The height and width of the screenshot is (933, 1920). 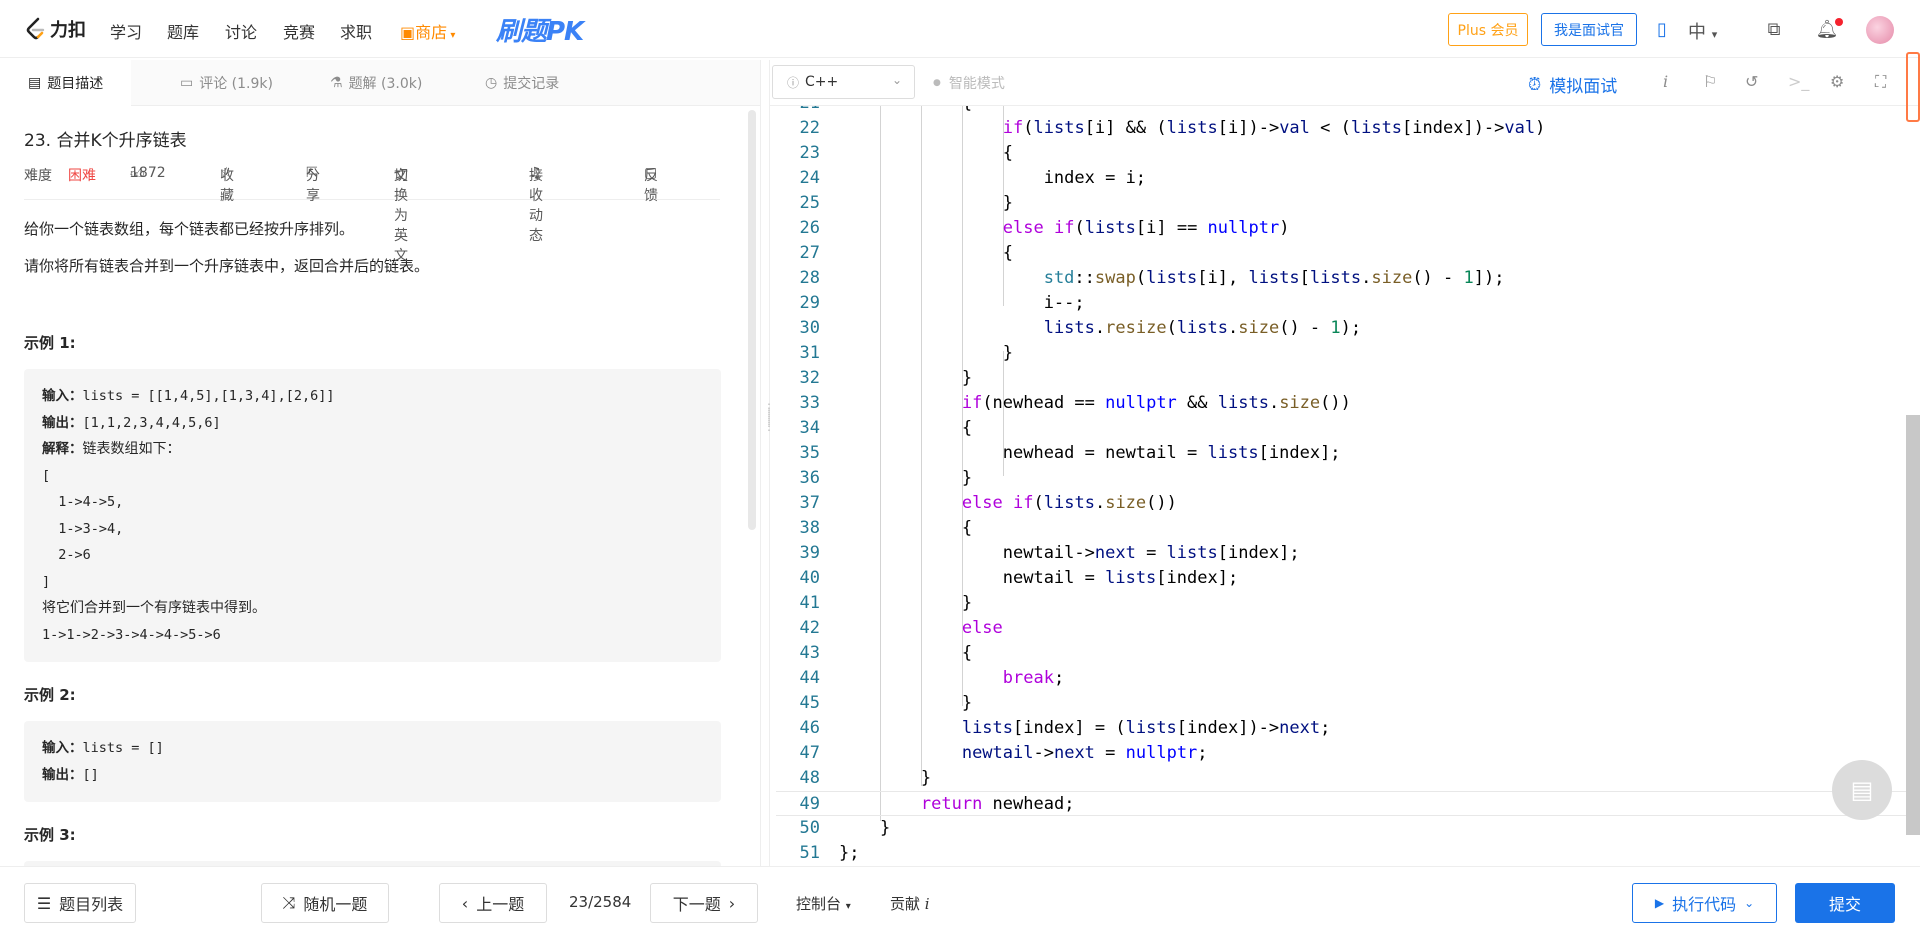 What do you see at coordinates (299, 31) in the screenshot?
I see `nav-link-contest: 竞赛` at bounding box center [299, 31].